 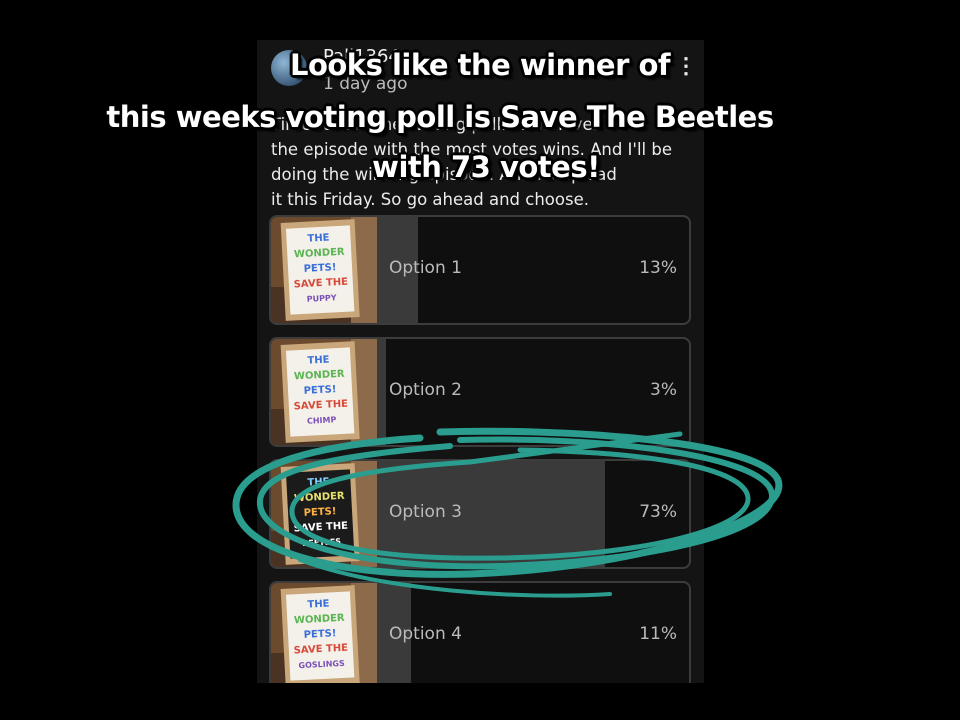 What do you see at coordinates (425, 512) in the screenshot?
I see `option-label: Option 3` at bounding box center [425, 512].